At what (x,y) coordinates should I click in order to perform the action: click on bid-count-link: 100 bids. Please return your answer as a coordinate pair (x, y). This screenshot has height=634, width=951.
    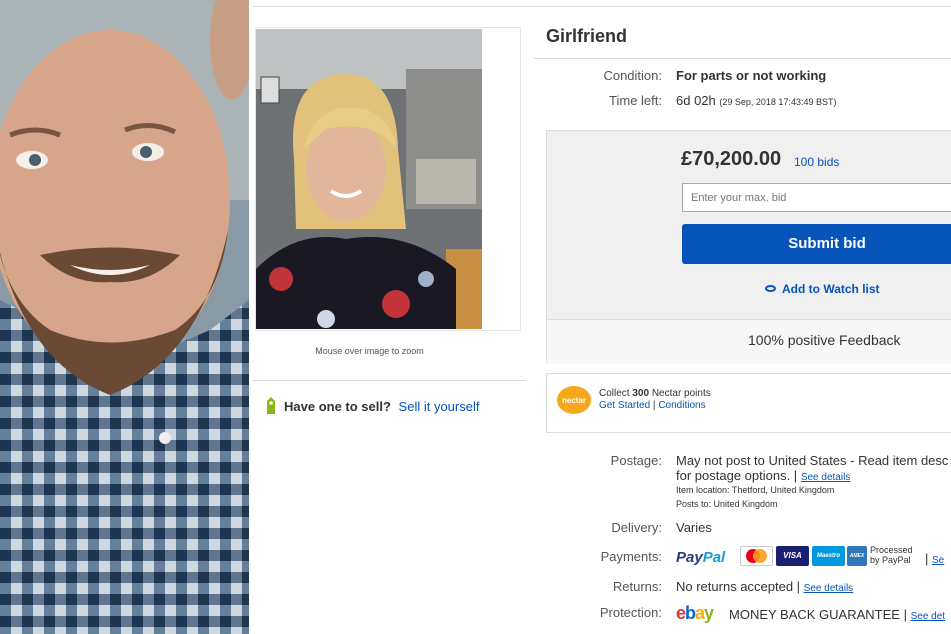
    Looking at the image, I should click on (816, 162).